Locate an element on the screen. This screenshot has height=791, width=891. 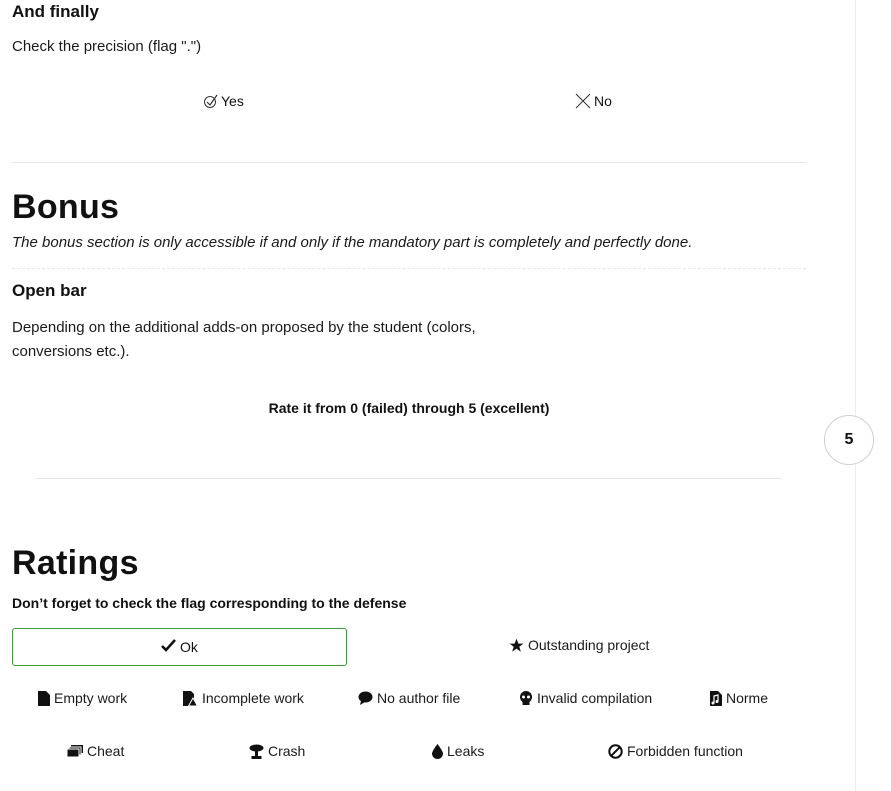
flag-crash-label: Crash is located at coordinates (287, 751).